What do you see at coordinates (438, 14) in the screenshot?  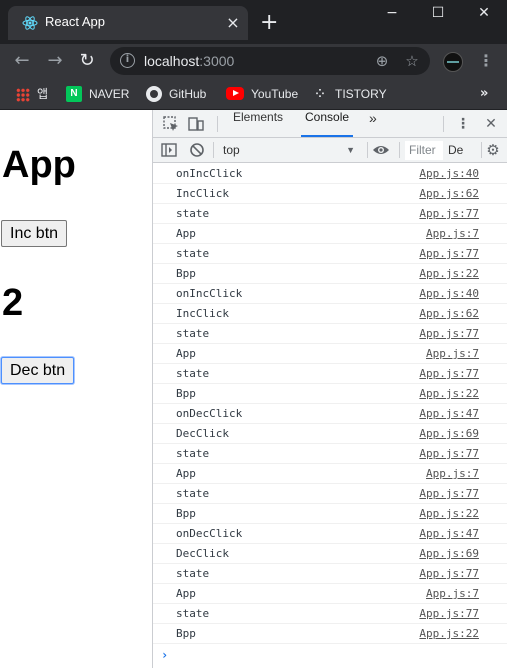 I see `maximize-button: ☐` at bounding box center [438, 14].